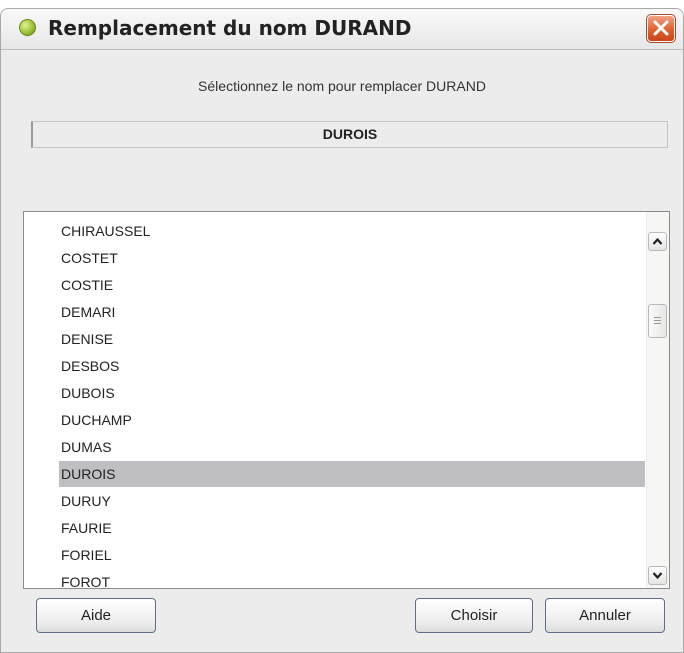  What do you see at coordinates (352, 366) in the screenshot?
I see `list-item: DESBOS` at bounding box center [352, 366].